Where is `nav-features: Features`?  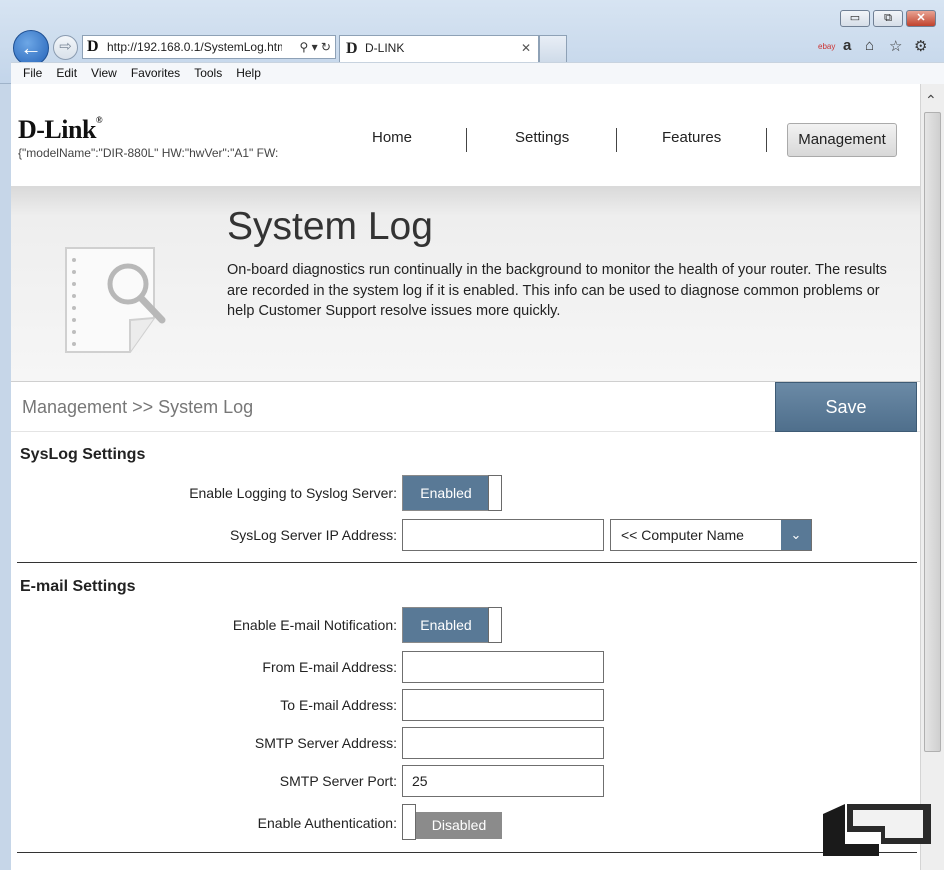
nav-features: Features is located at coordinates (691, 137).